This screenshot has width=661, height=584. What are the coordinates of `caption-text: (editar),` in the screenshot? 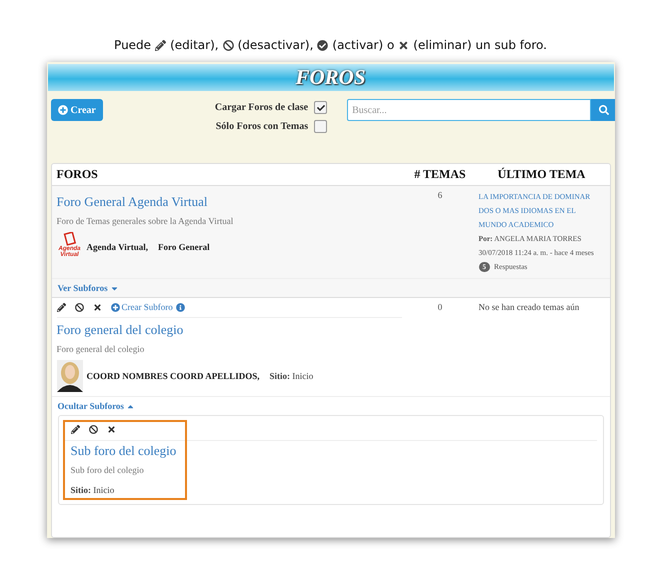 It's located at (194, 45).